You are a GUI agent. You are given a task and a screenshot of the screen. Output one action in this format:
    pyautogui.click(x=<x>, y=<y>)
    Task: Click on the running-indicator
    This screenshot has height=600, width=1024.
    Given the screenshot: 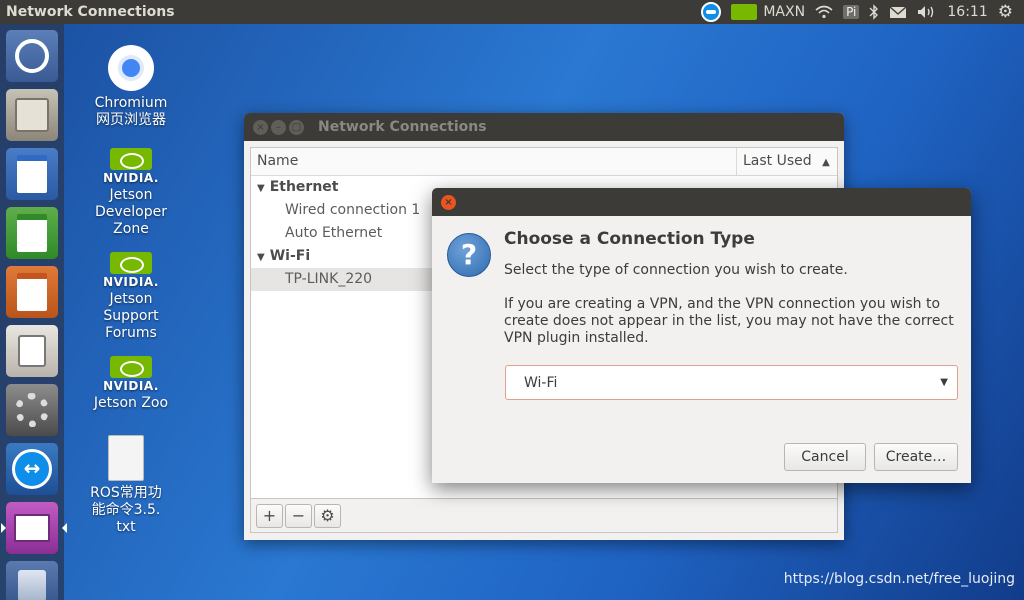 What is the action you would take?
    pyautogui.click(x=3, y=528)
    